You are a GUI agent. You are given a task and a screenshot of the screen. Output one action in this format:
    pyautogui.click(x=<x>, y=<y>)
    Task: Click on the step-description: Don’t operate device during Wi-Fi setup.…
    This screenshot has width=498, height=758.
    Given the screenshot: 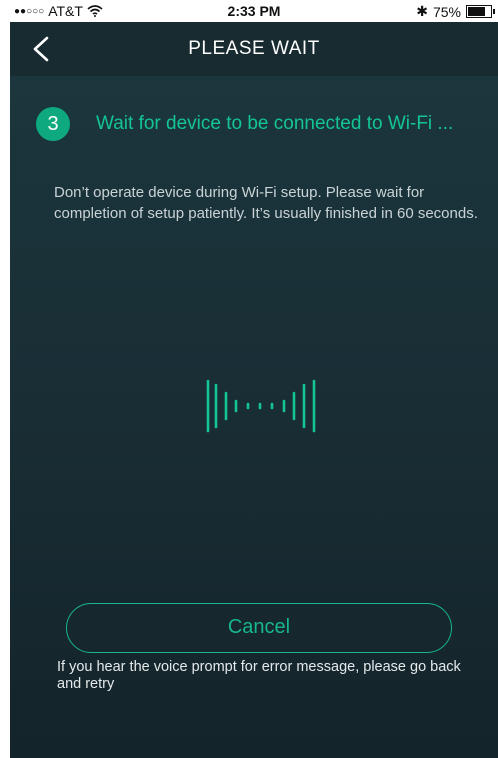 What is the action you would take?
    pyautogui.click(x=266, y=203)
    